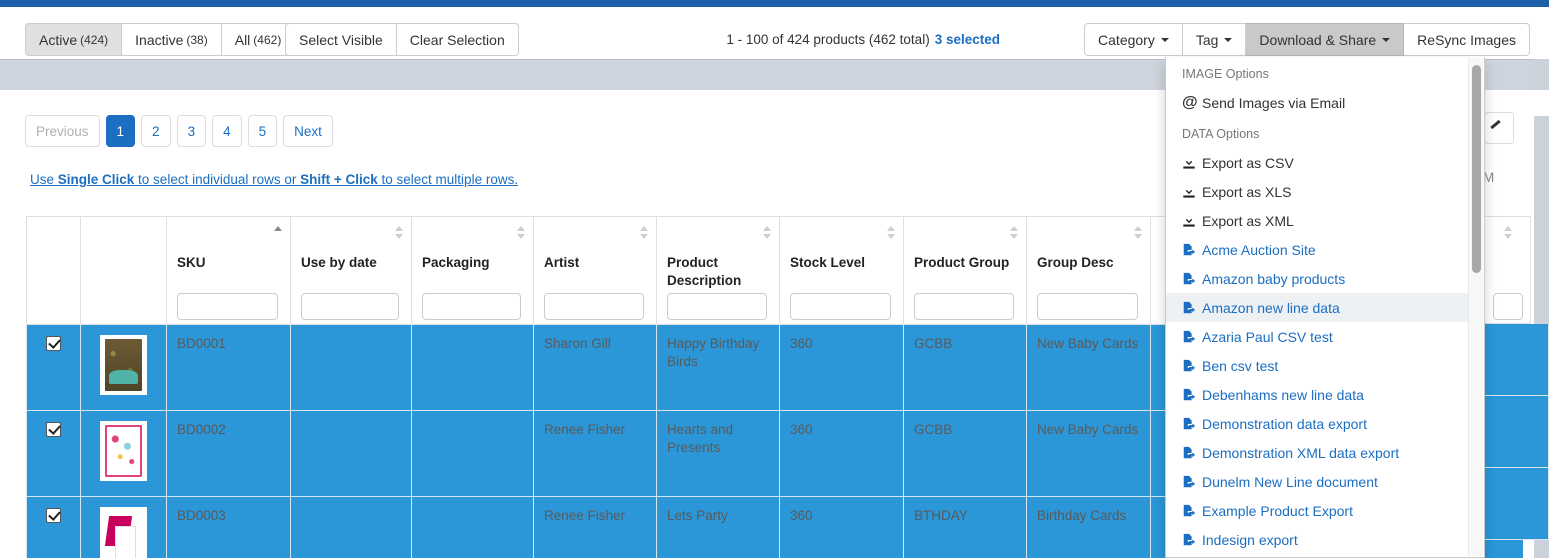 The width and height of the screenshot is (1549, 558). I want to click on edit-columns-button, so click(1499, 128).